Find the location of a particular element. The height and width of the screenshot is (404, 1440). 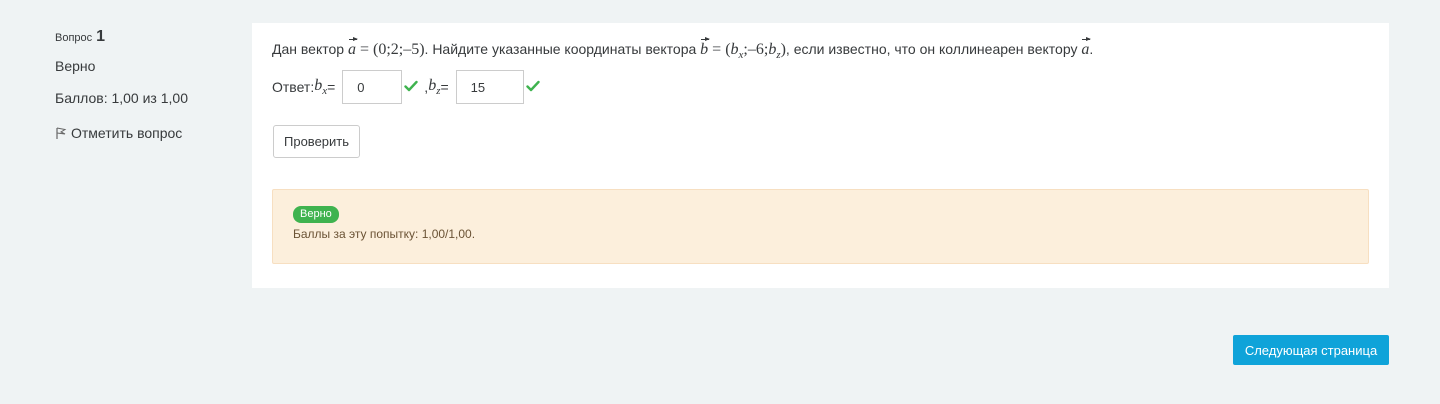

question-state: Верно is located at coordinates (75, 66).